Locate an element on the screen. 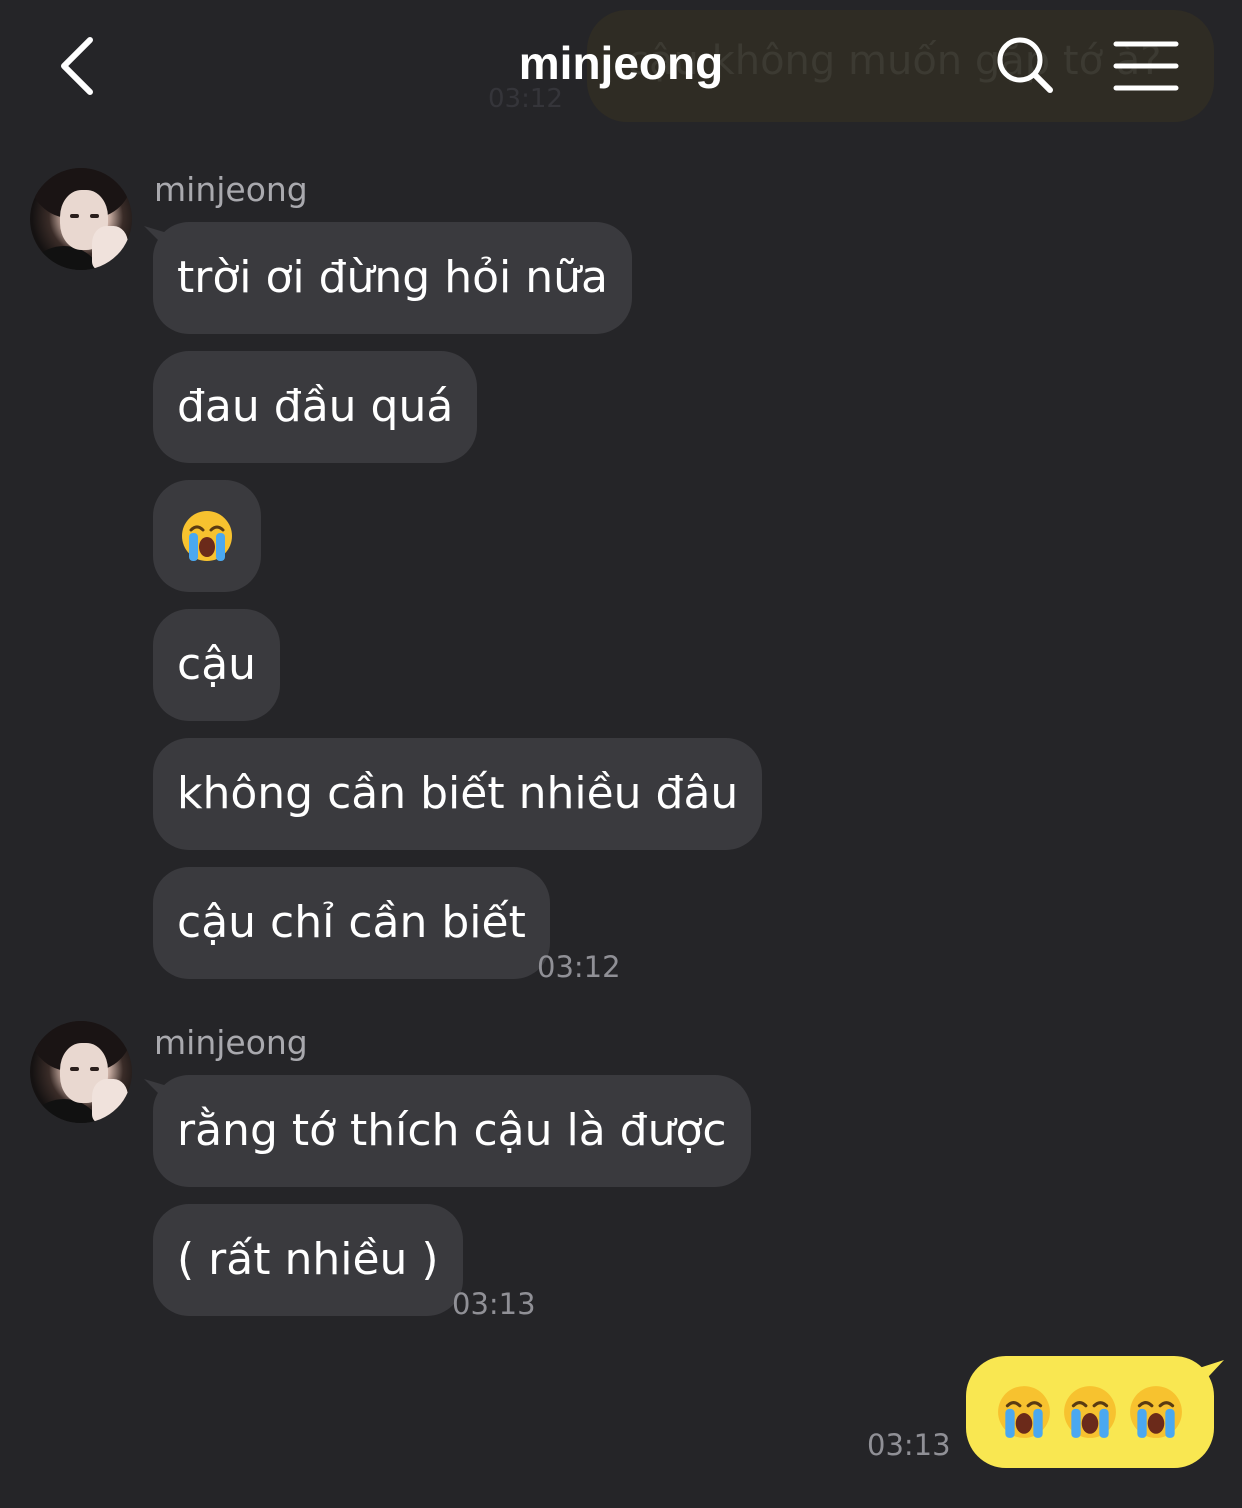 This screenshot has width=1242, height=1508. search-icon is located at coordinates (1025, 65).